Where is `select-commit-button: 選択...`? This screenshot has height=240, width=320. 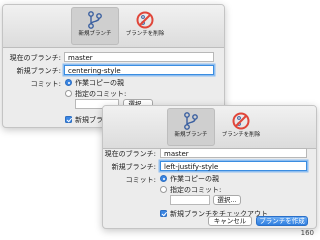
select-commit-button: 選択... is located at coordinates (227, 200).